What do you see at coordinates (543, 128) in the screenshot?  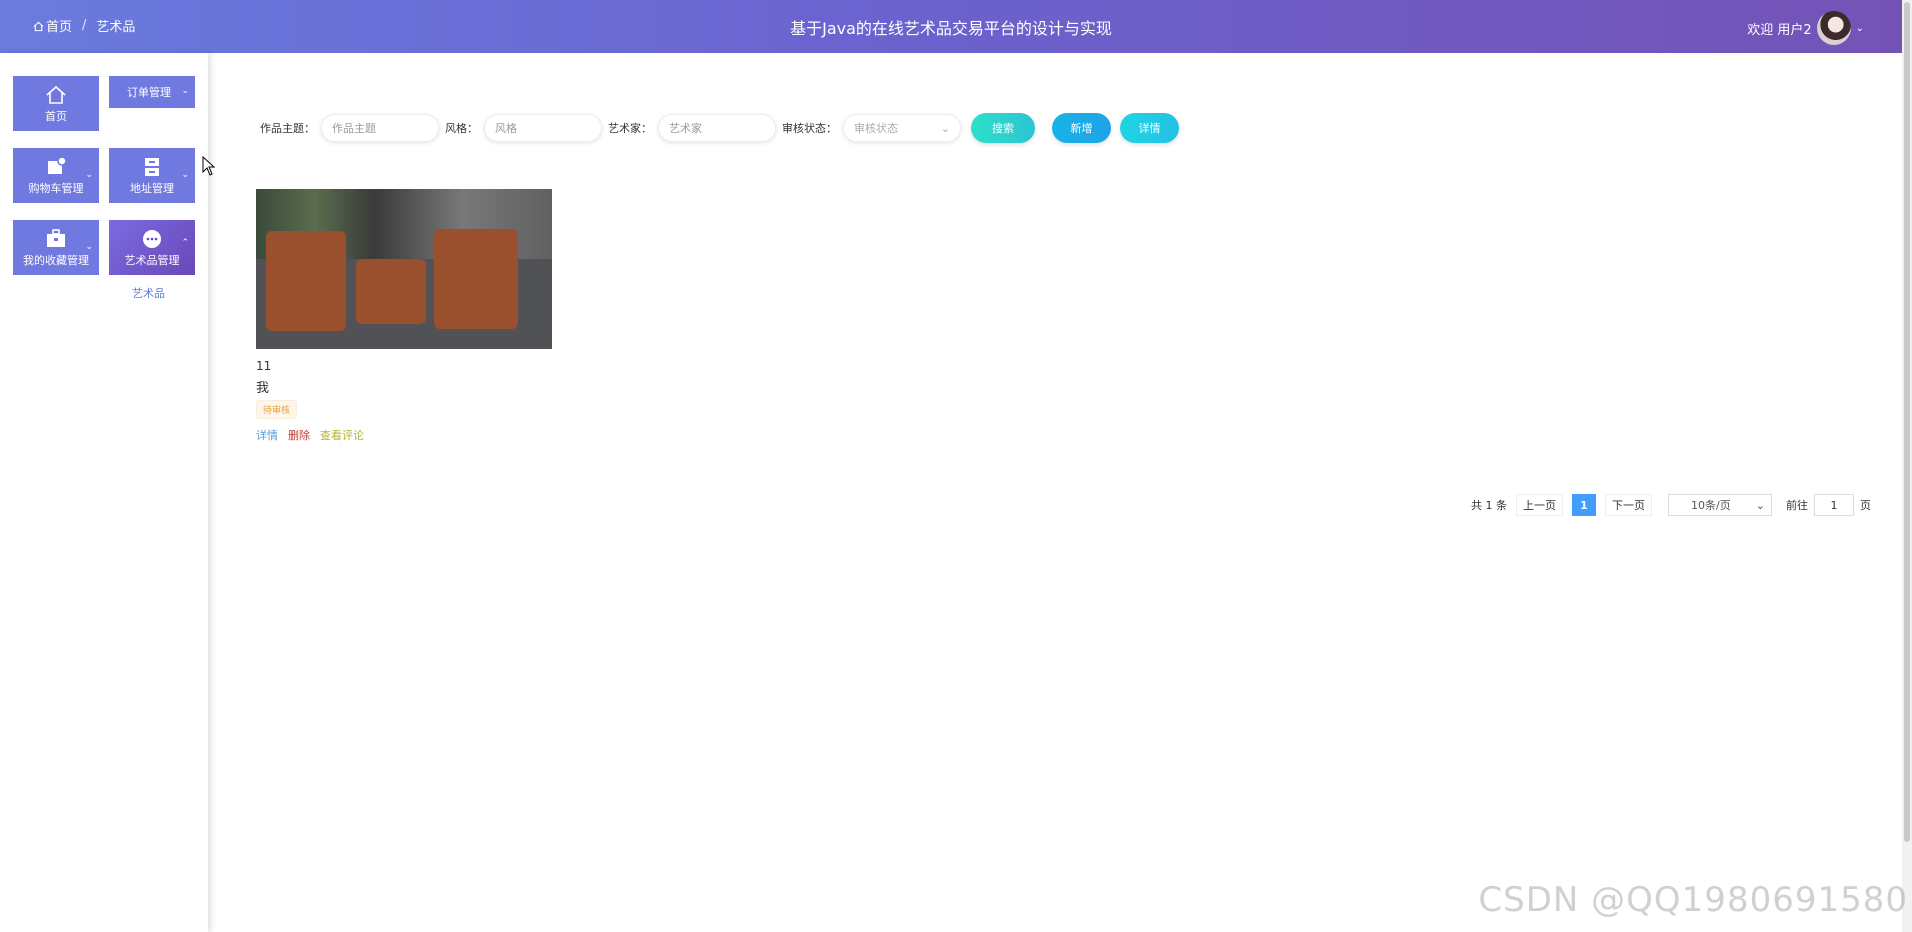 I see `style-input: 风格` at bounding box center [543, 128].